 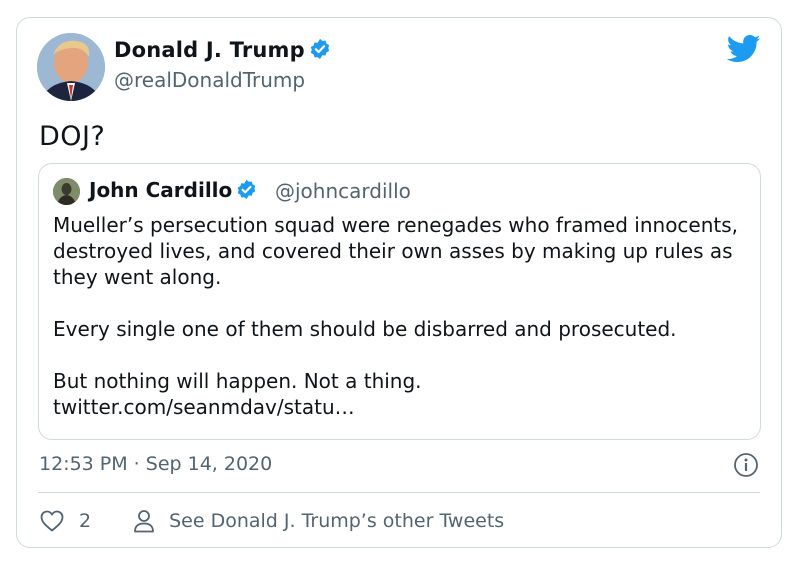 I want to click on twitter-bird-icon, so click(x=744, y=49).